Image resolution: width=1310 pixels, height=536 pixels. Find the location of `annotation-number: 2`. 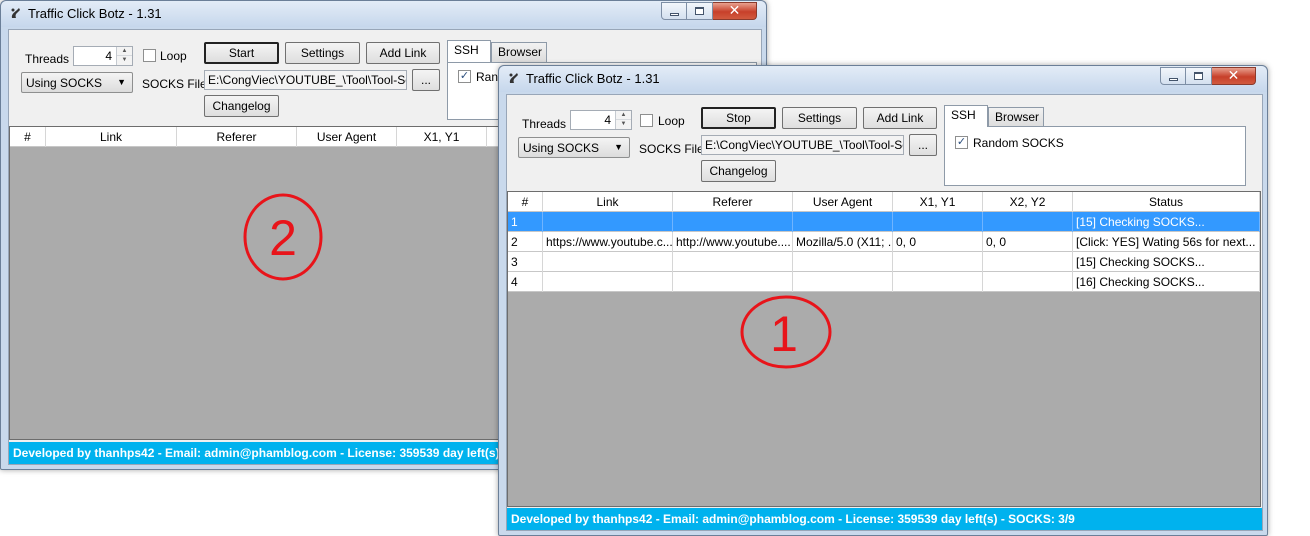

annotation-number: 2 is located at coordinates (283, 238).